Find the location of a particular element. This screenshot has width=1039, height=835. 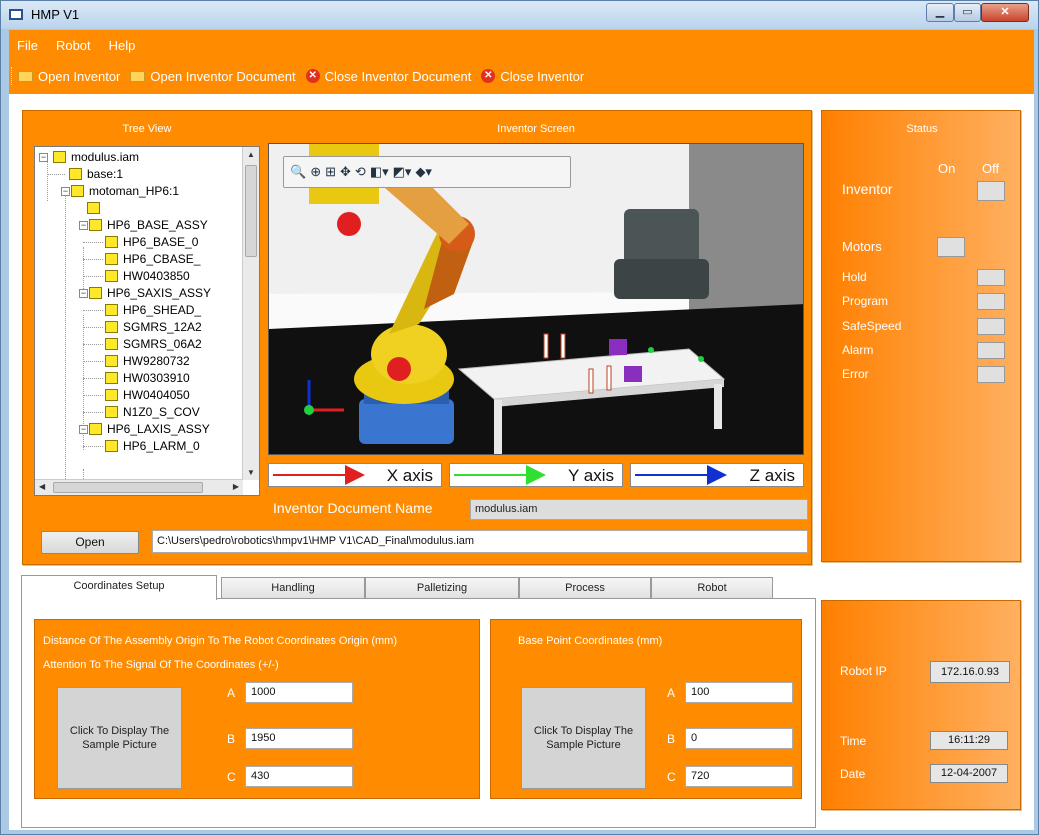

scroll-down-icon: ▼ is located at coordinates (251, 472).